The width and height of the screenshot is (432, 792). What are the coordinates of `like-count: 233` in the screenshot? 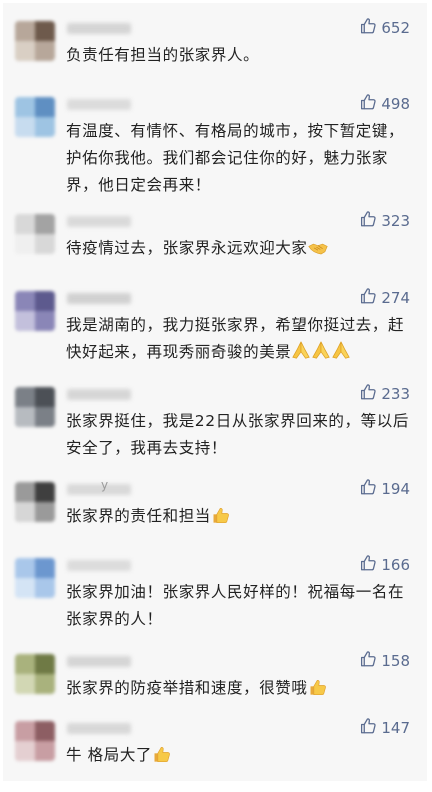 It's located at (395, 394).